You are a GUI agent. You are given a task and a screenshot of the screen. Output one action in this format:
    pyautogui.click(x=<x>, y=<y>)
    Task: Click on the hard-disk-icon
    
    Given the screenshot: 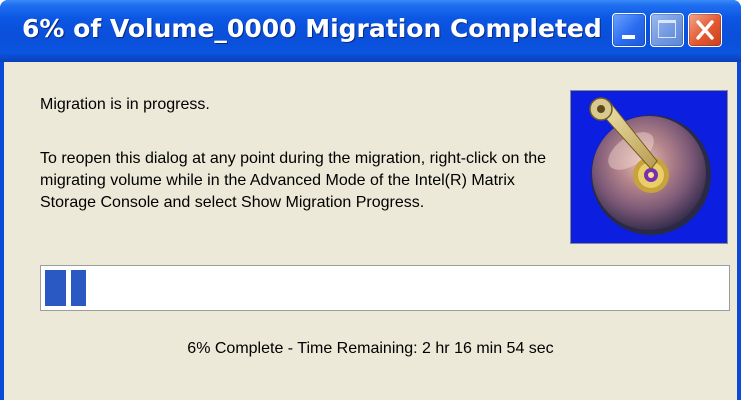 What is the action you would take?
    pyautogui.click(x=650, y=166)
    